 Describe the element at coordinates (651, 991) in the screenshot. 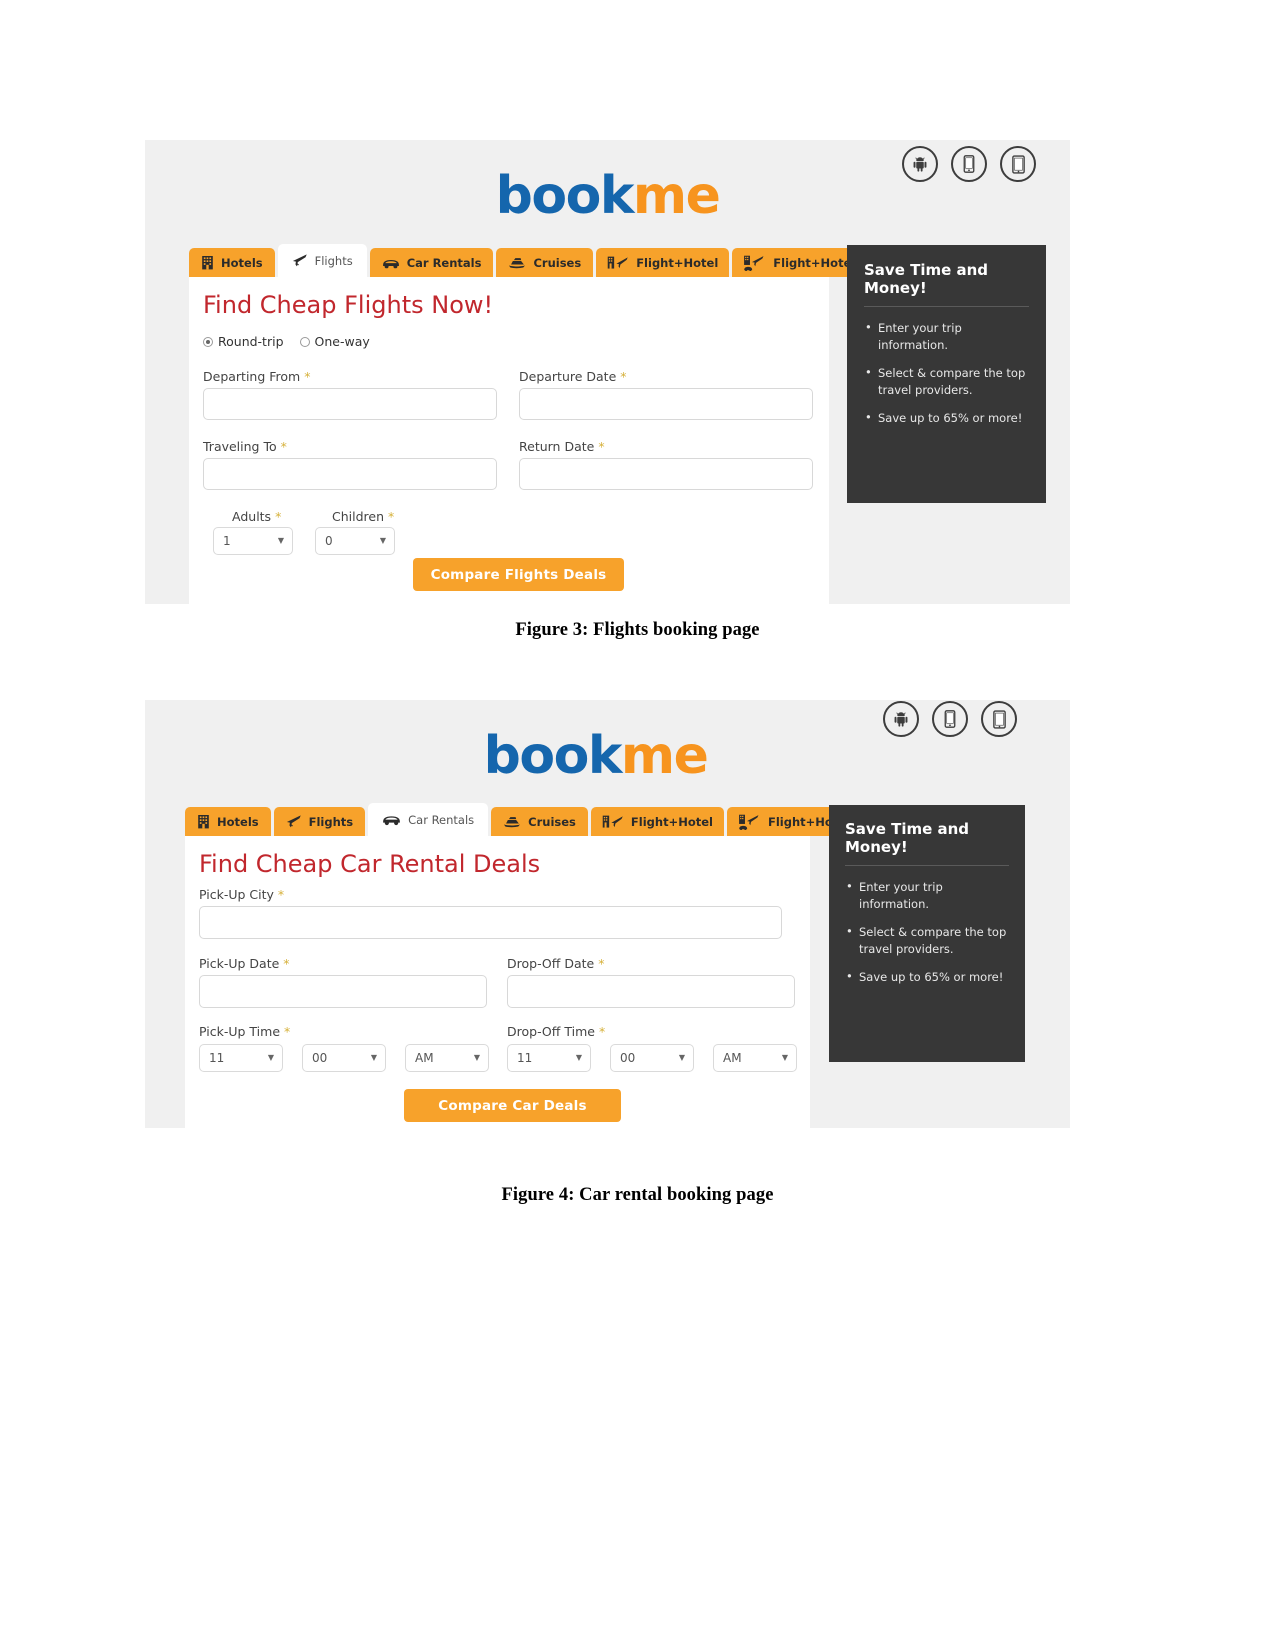

I see `input-dropoff-date` at that location.